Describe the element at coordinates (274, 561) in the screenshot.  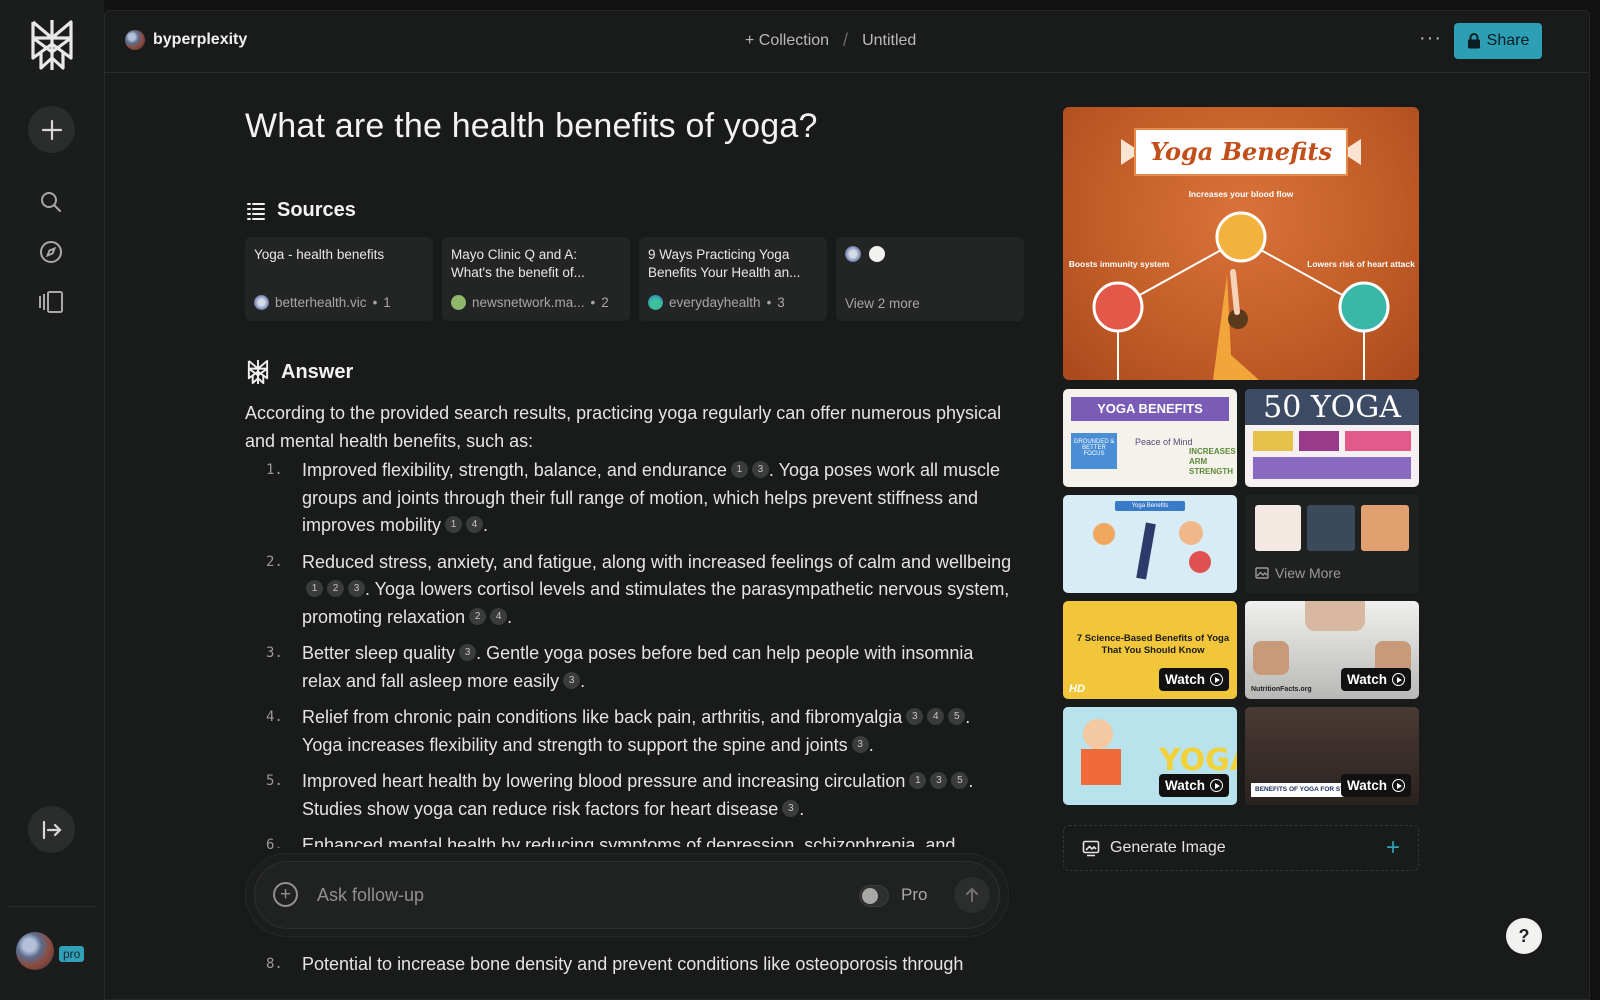
I see `list-item-number: 2.` at that location.